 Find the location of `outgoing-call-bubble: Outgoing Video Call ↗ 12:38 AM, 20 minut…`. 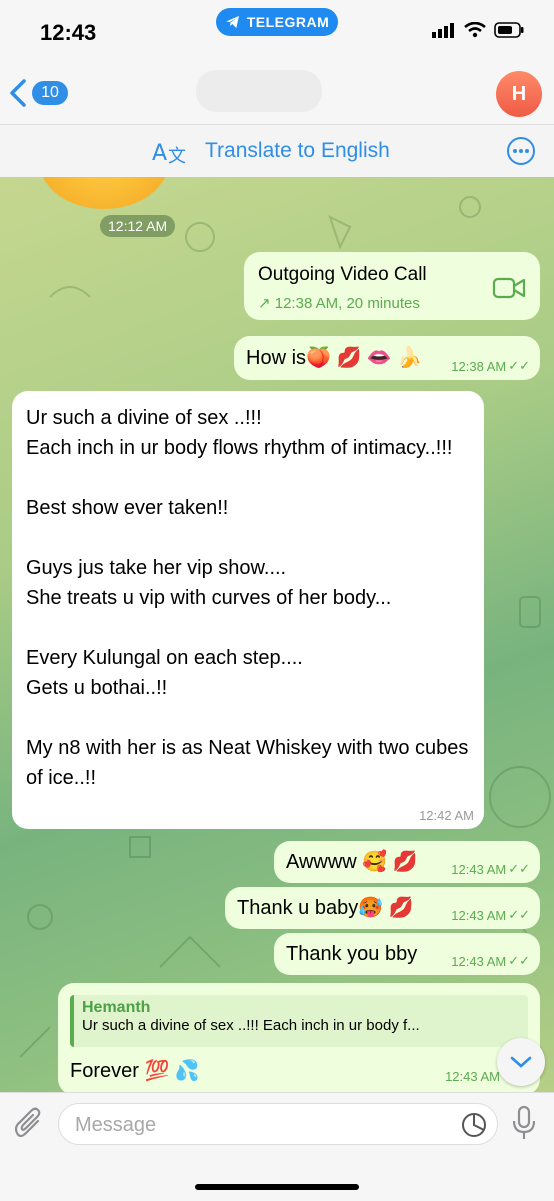

outgoing-call-bubble: Outgoing Video Call ↗ 12:38 AM, 20 minut… is located at coordinates (392, 286).